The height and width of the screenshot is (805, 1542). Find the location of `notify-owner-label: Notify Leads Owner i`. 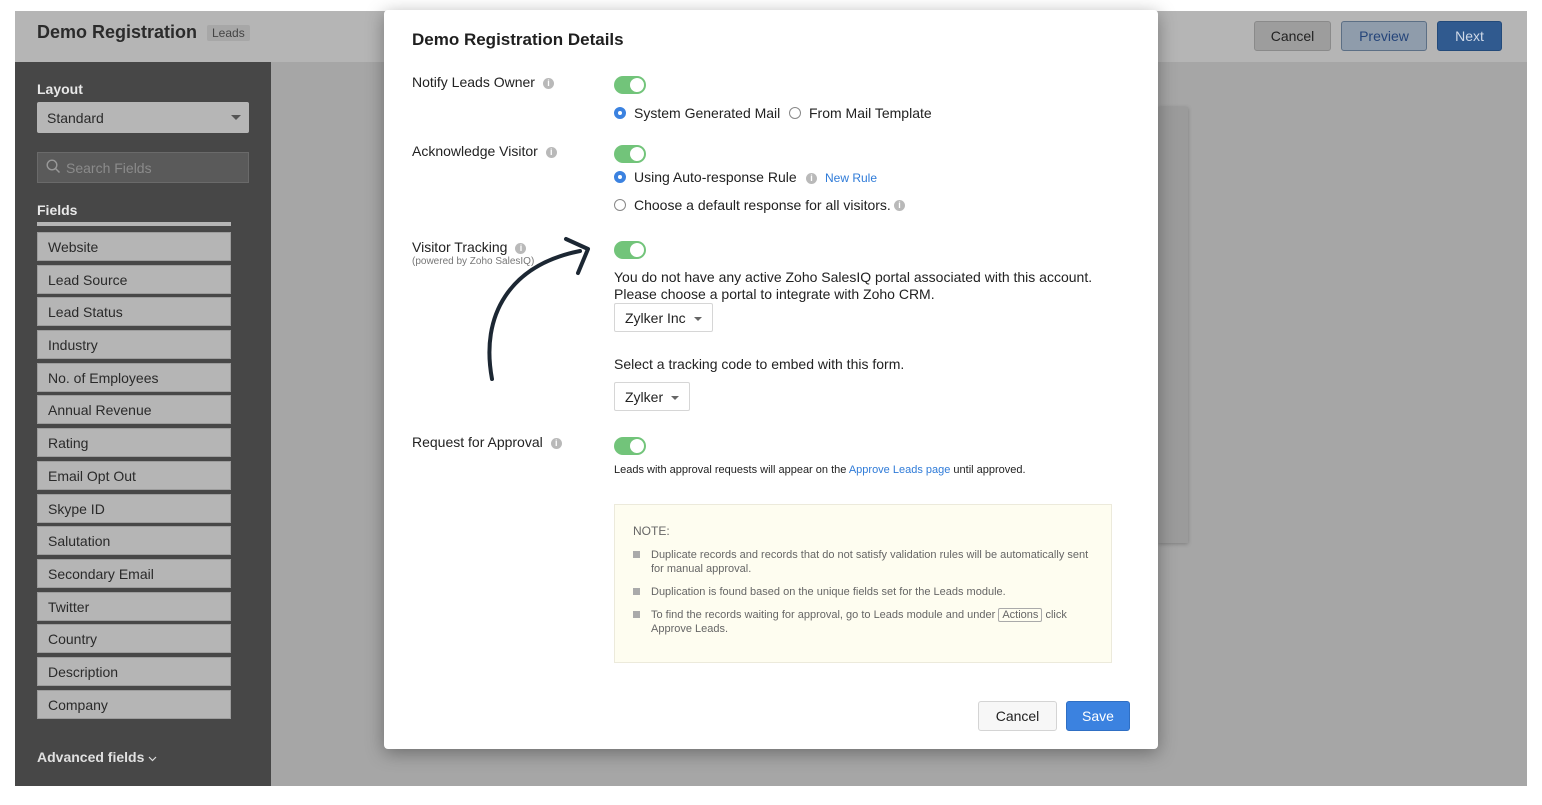

notify-owner-label: Notify Leads Owner i is located at coordinates (483, 82).